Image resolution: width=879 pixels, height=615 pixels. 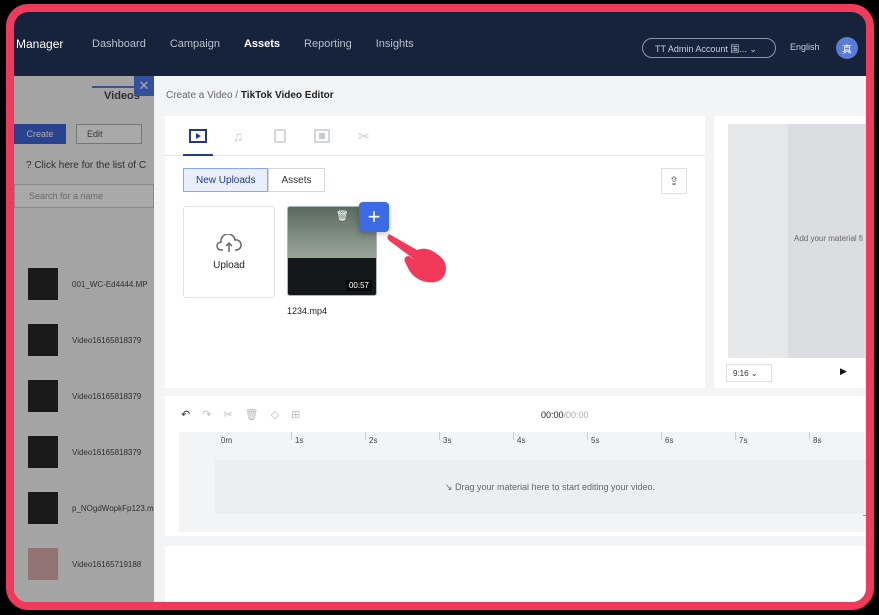 I want to click on preview-panel: Add your material fi 9:16 ⌄ ▶, so click(x=790, y=252).